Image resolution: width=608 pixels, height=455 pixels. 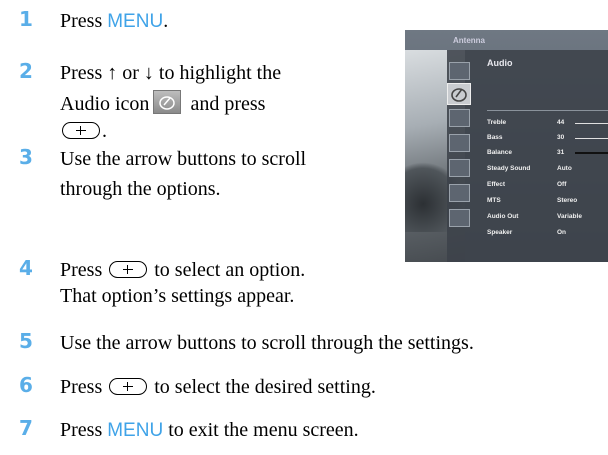 What do you see at coordinates (547, 154) in the screenshot?
I see `setting-row: Balance 31` at bounding box center [547, 154].